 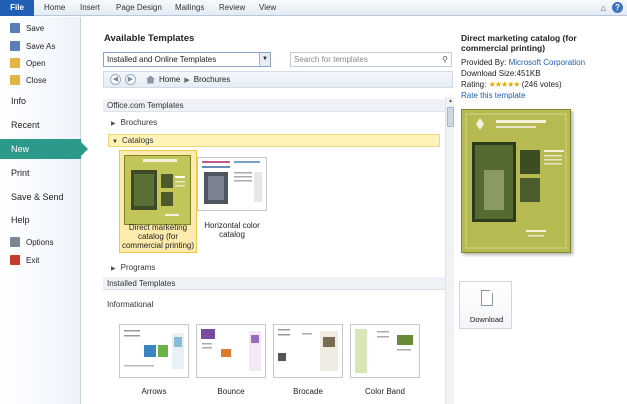 What do you see at coordinates (150, 79) in the screenshot?
I see `home-icon` at bounding box center [150, 79].